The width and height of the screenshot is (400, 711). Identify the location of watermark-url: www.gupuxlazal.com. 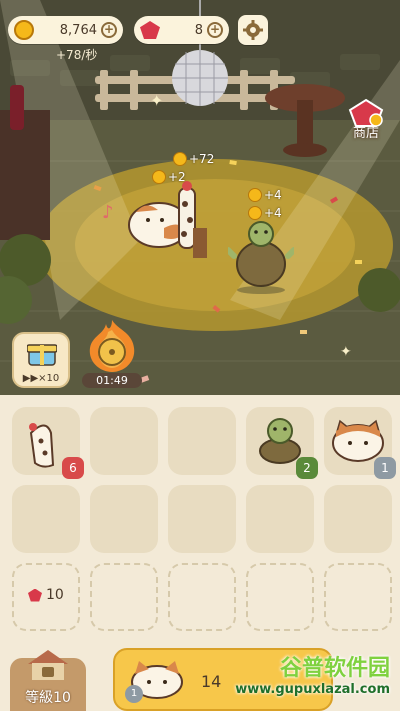
(312, 689).